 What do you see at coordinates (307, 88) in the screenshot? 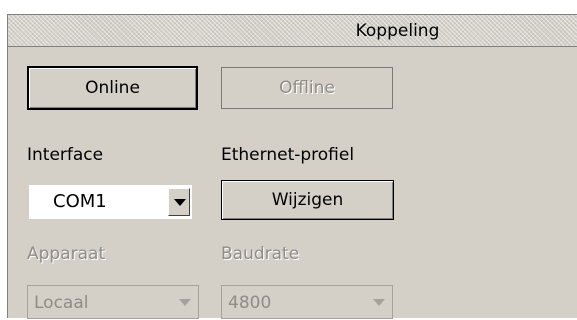
I see `offline-button: Offline` at bounding box center [307, 88].